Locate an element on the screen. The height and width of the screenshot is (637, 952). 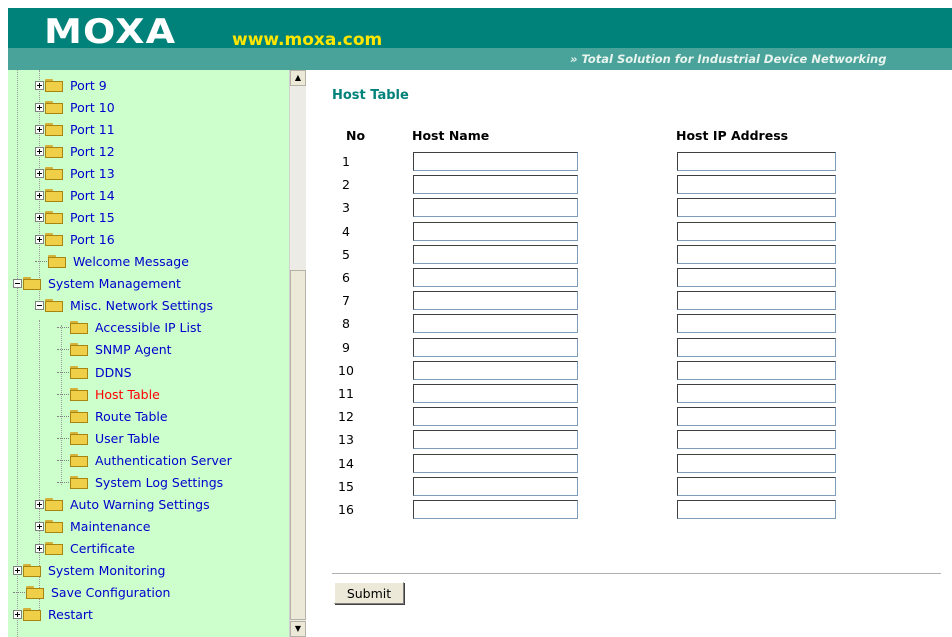
website-url: www.moxa.com is located at coordinates (307, 40).